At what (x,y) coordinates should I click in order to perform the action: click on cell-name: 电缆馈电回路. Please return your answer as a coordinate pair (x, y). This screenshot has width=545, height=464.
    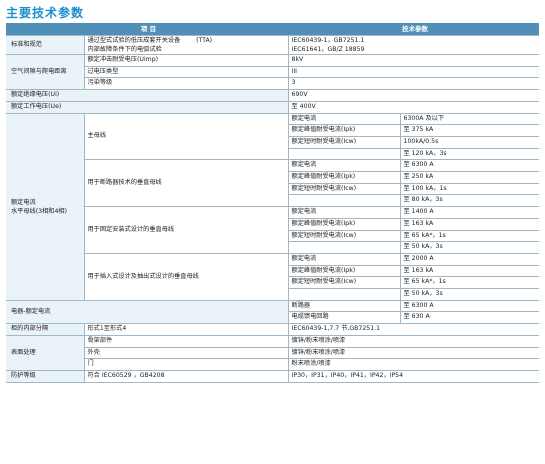
    Looking at the image, I should click on (344, 318).